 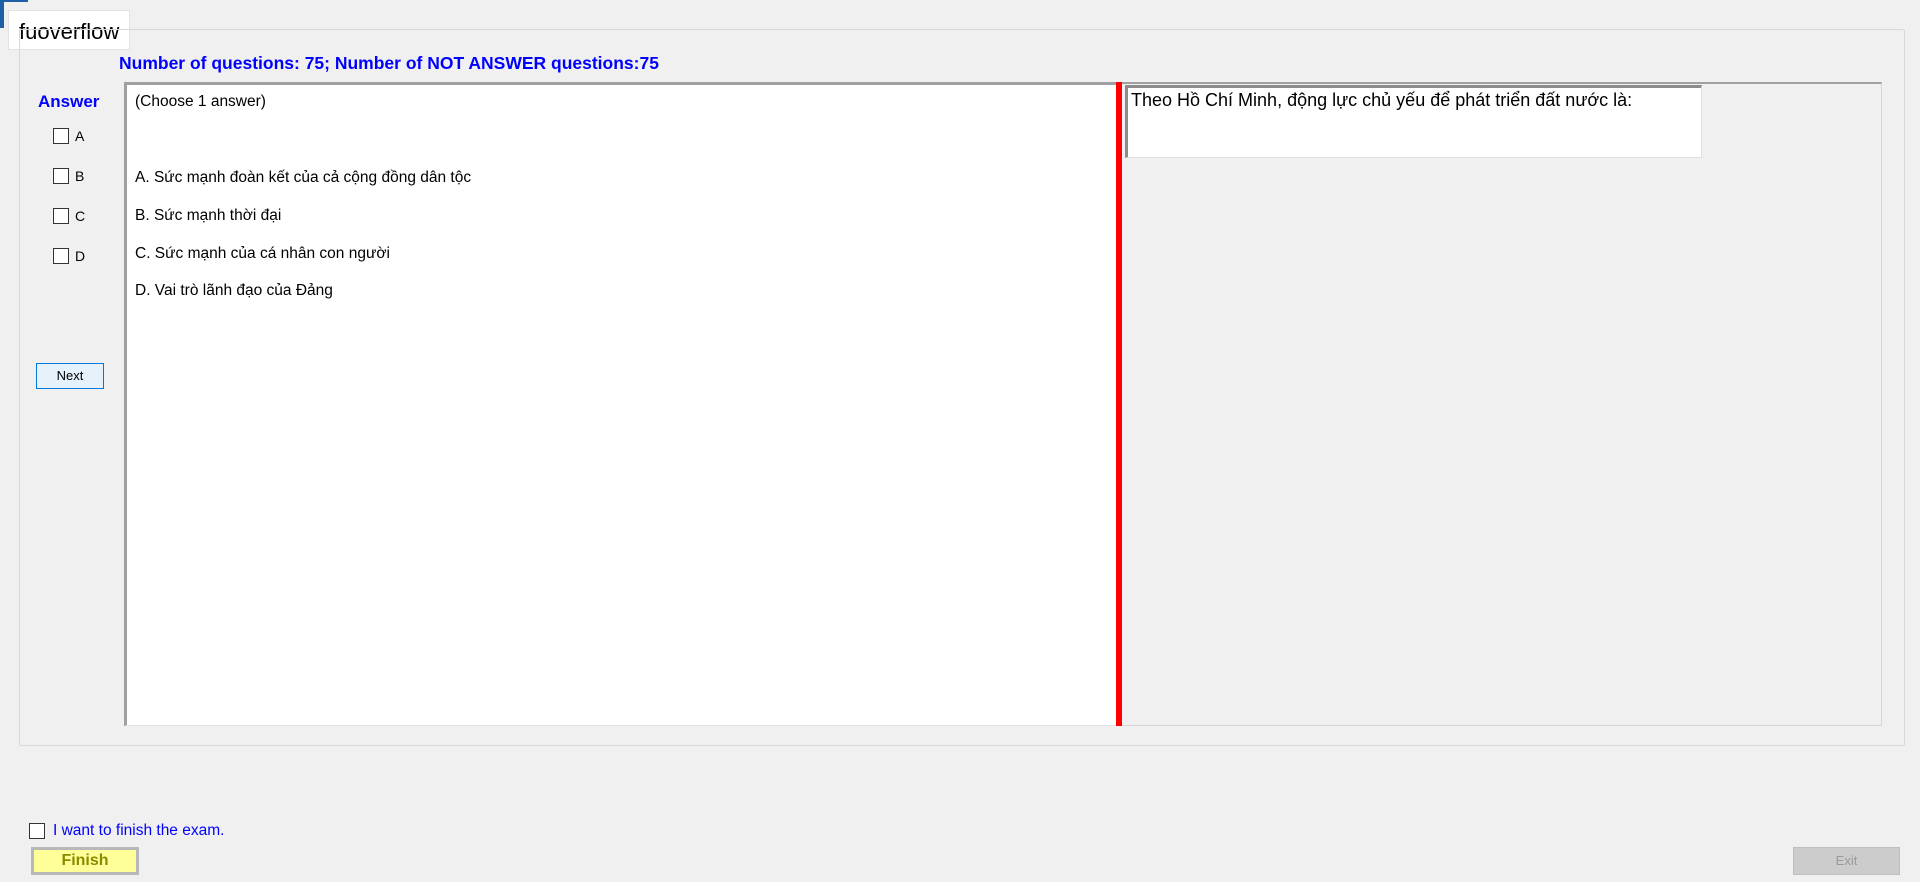 I want to click on answer-option-a: A, so click(x=68, y=136).